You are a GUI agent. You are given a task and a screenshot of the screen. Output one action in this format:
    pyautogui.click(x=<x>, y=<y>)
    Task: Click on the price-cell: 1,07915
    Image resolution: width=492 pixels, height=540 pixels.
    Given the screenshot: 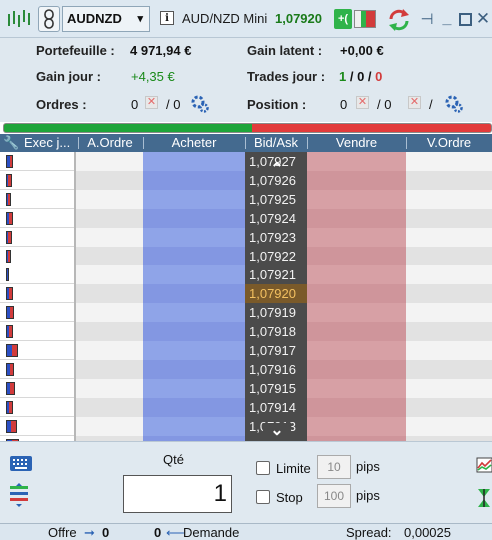 What is the action you would take?
    pyautogui.click(x=276, y=388)
    